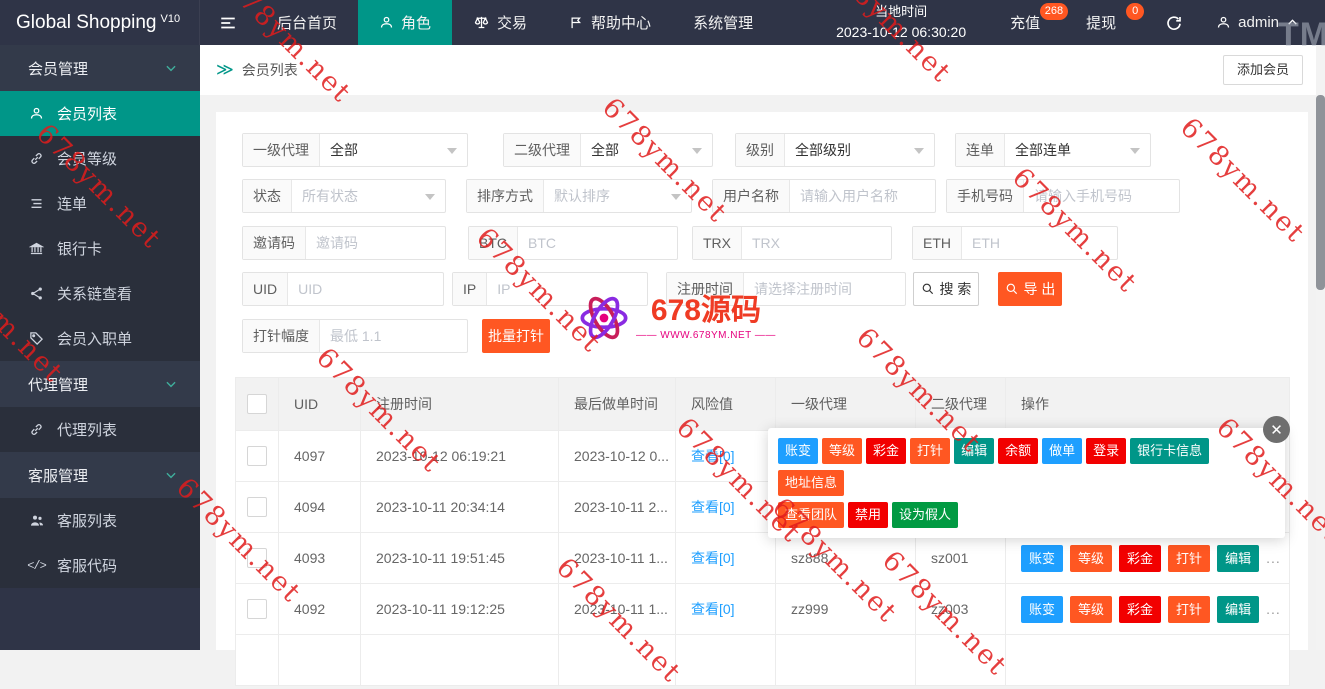 This screenshot has width=1325, height=689. I want to click on sidebar-item-service-list: 客服列表, so click(100, 520).